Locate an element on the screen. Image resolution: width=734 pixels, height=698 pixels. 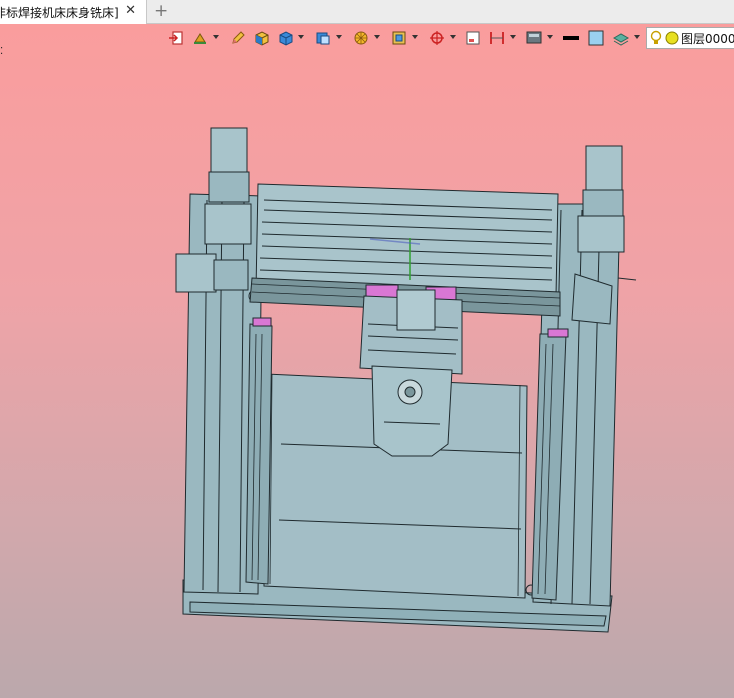
document-tab: 非标焊接机床床身铣床] ✕ is located at coordinates (73, 12).